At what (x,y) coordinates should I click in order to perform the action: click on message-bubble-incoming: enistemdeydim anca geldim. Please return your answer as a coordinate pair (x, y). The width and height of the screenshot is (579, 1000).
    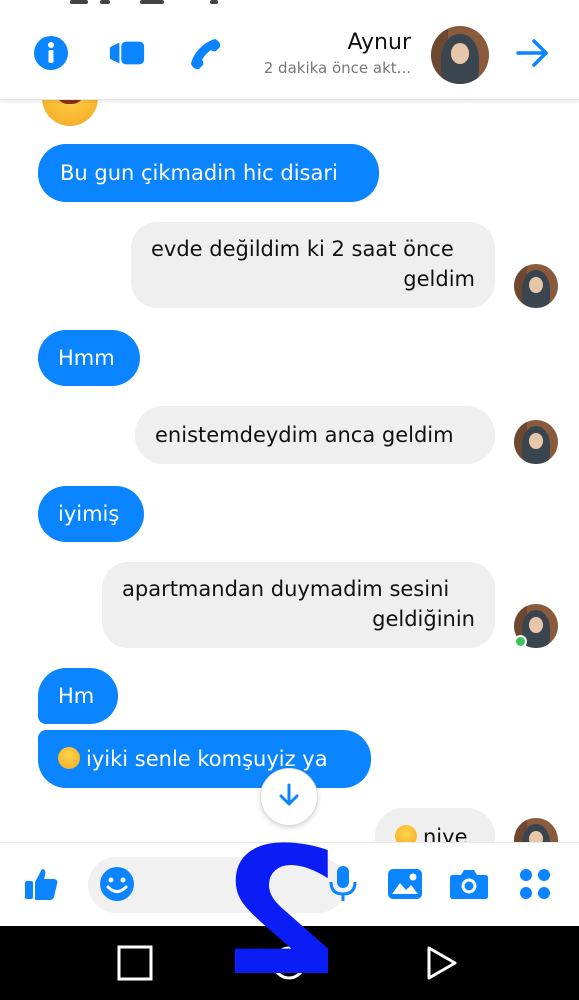
    Looking at the image, I should click on (315, 435).